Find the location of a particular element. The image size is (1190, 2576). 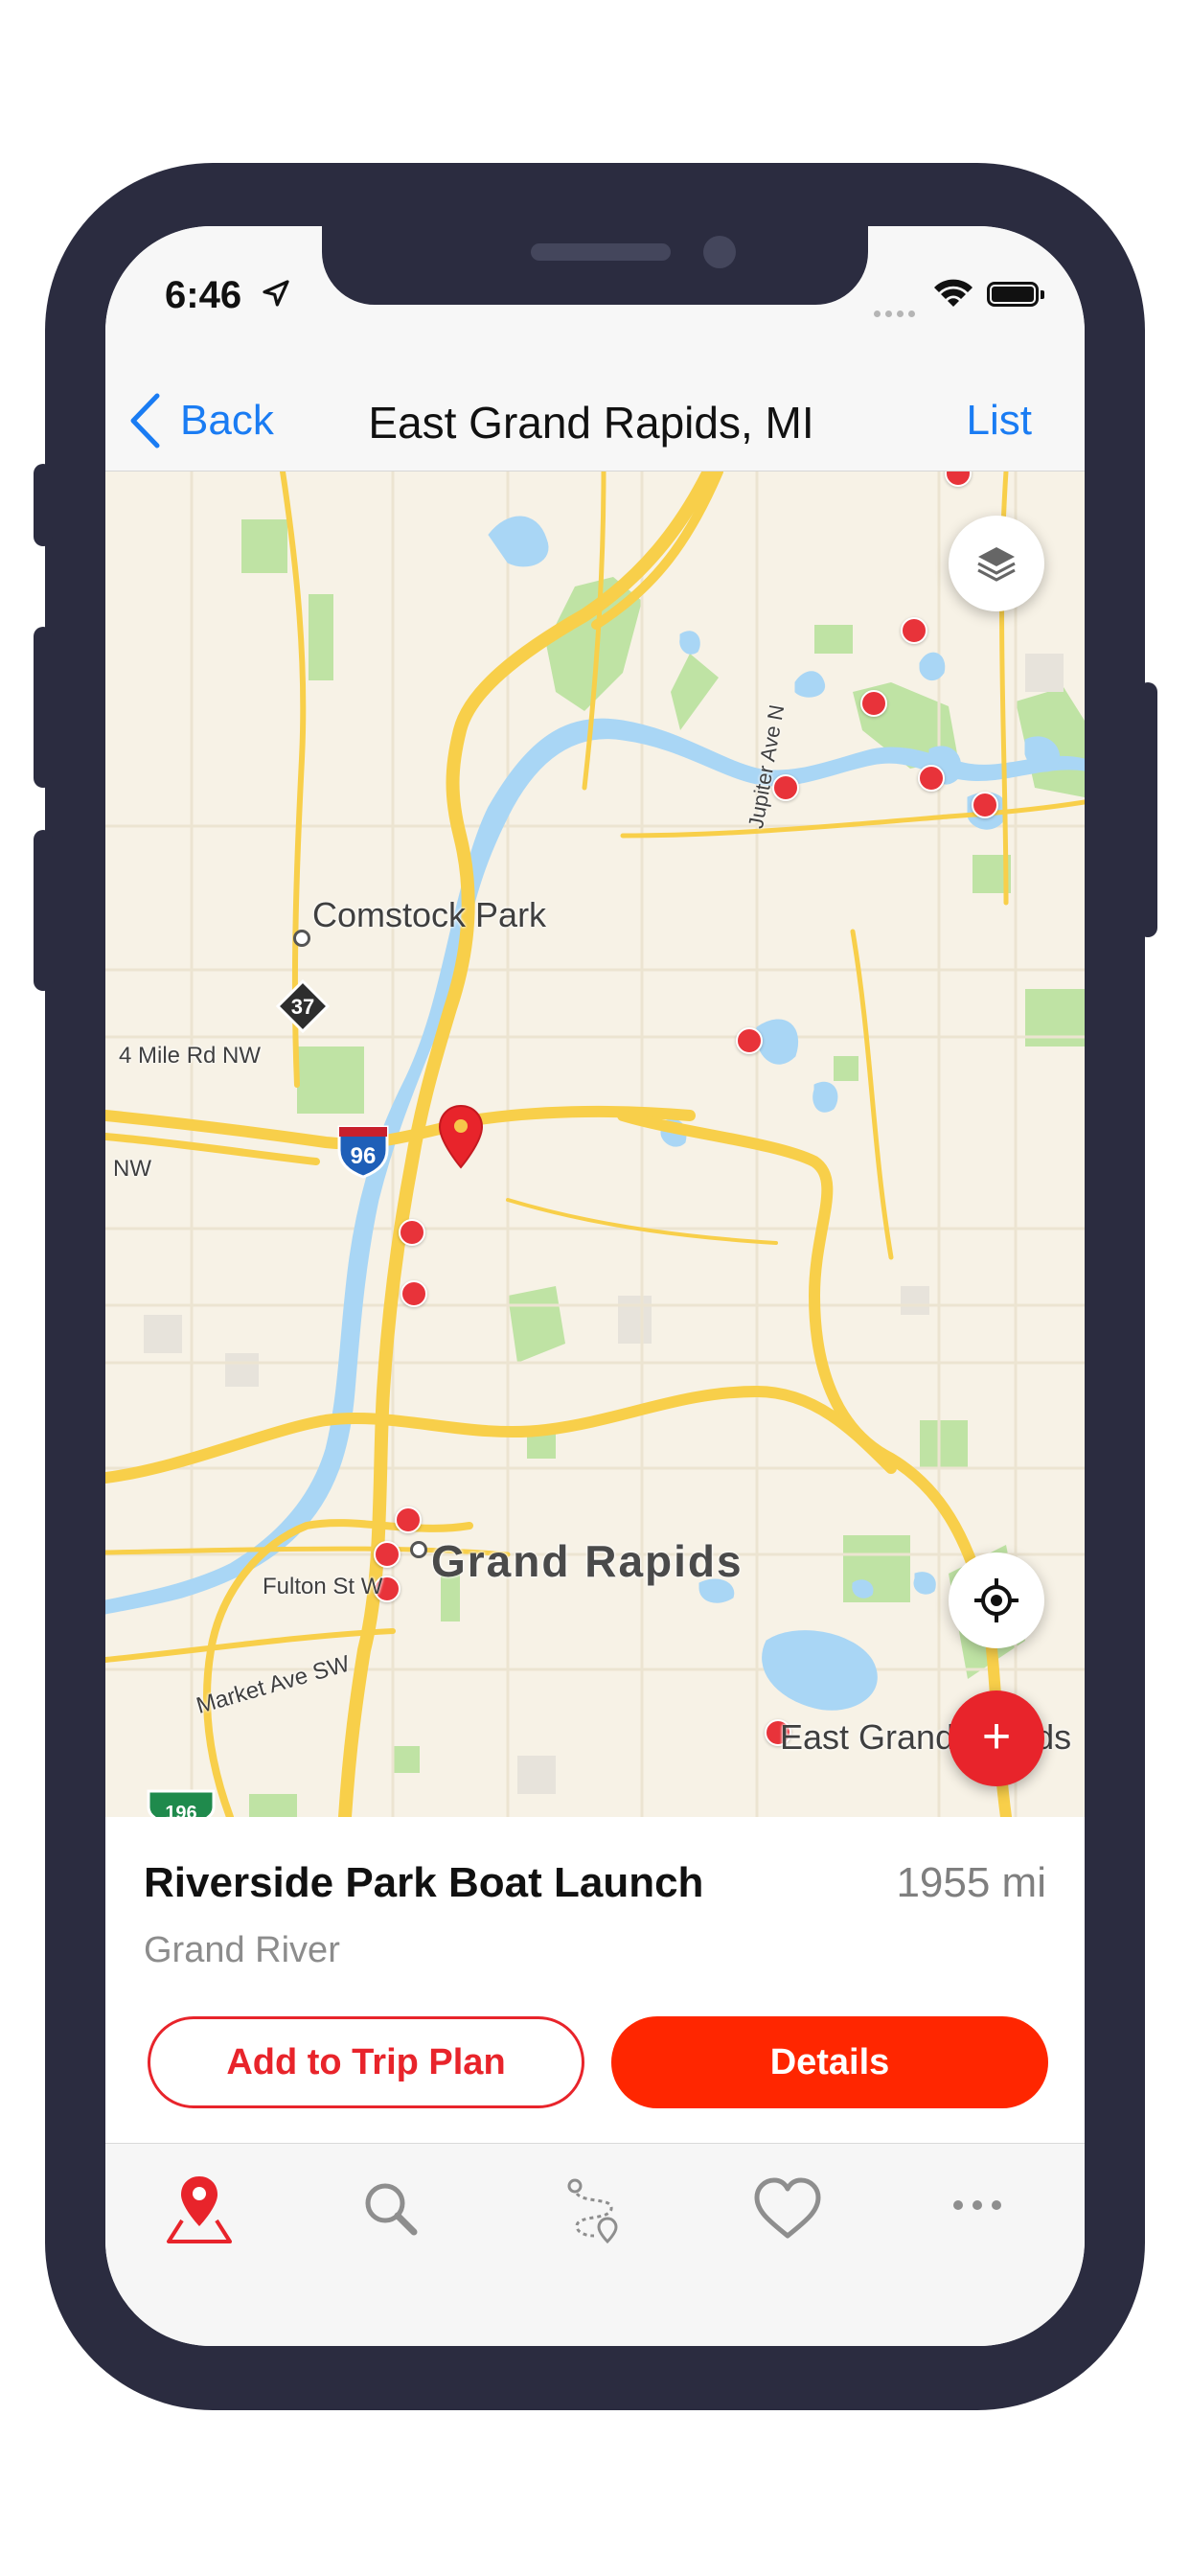

interstate-196-label: 196 is located at coordinates (181, 1810).